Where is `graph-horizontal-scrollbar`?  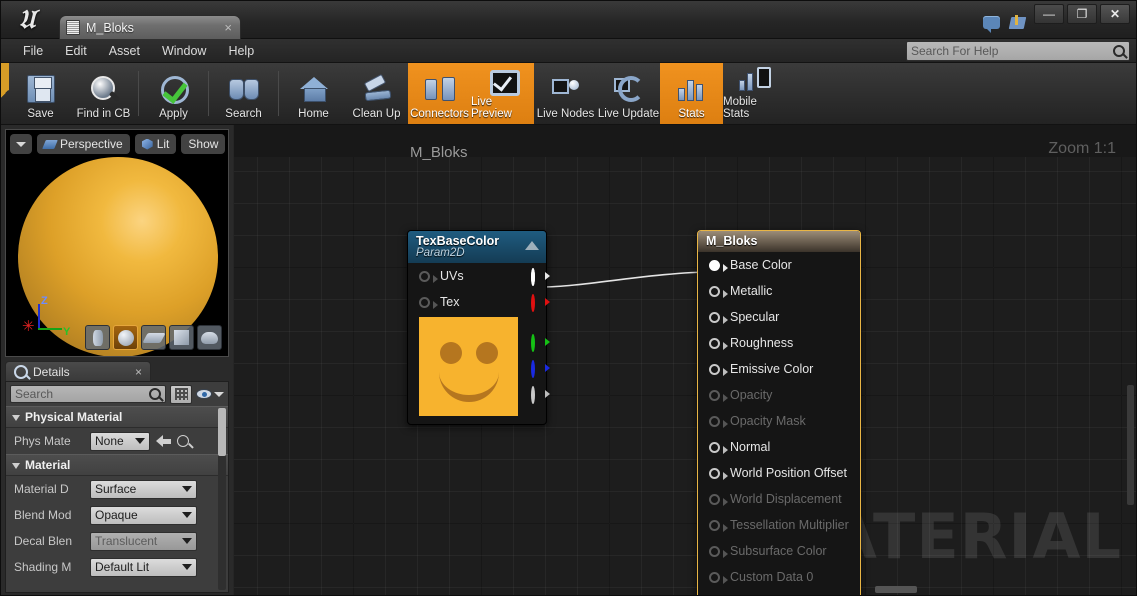 graph-horizontal-scrollbar is located at coordinates (685, 589).